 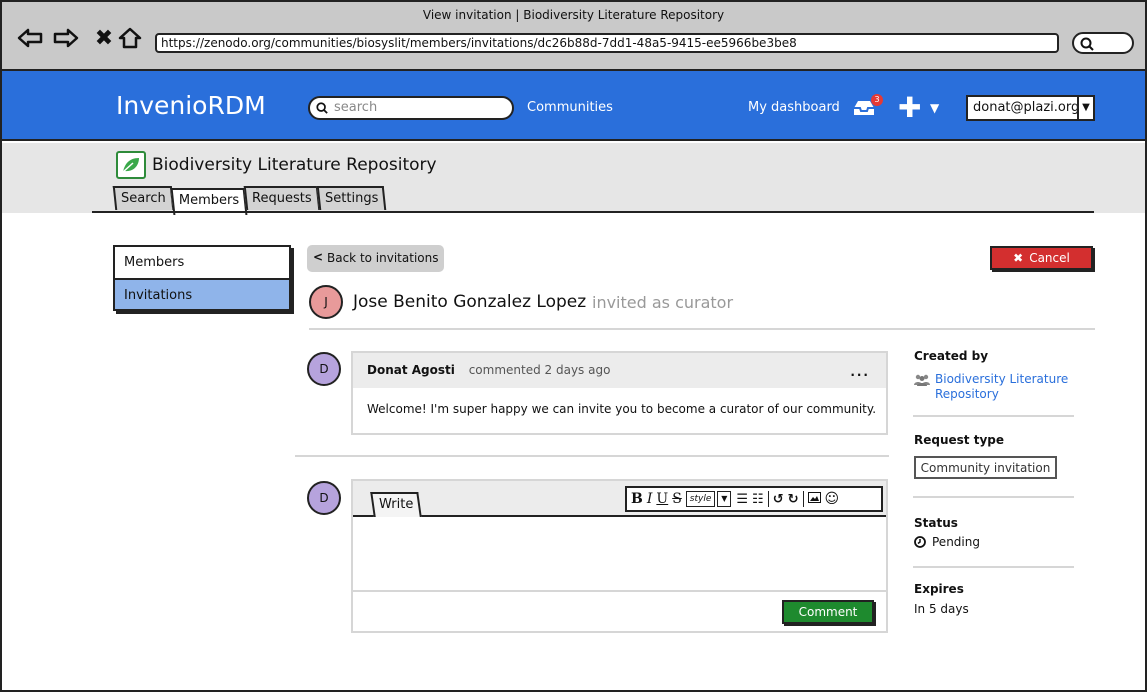 What do you see at coordinates (30, 38) in the screenshot?
I see `back-arrow-icon` at bounding box center [30, 38].